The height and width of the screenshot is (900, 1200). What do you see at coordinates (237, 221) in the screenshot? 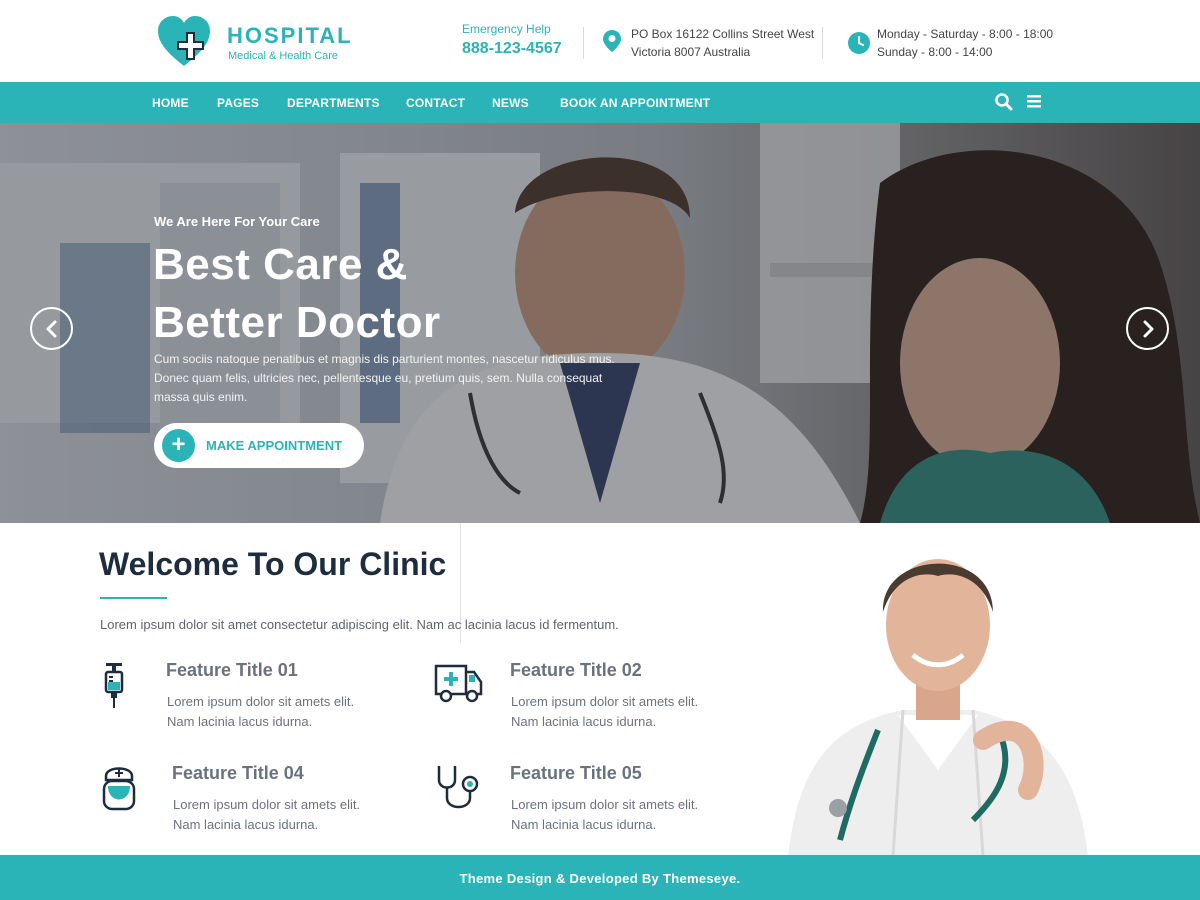
I see `hero-kicker: We Are Here For Your Care` at bounding box center [237, 221].